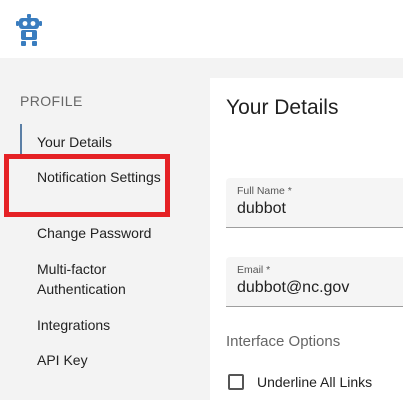  I want to click on page-title: Your Details, so click(282, 107).